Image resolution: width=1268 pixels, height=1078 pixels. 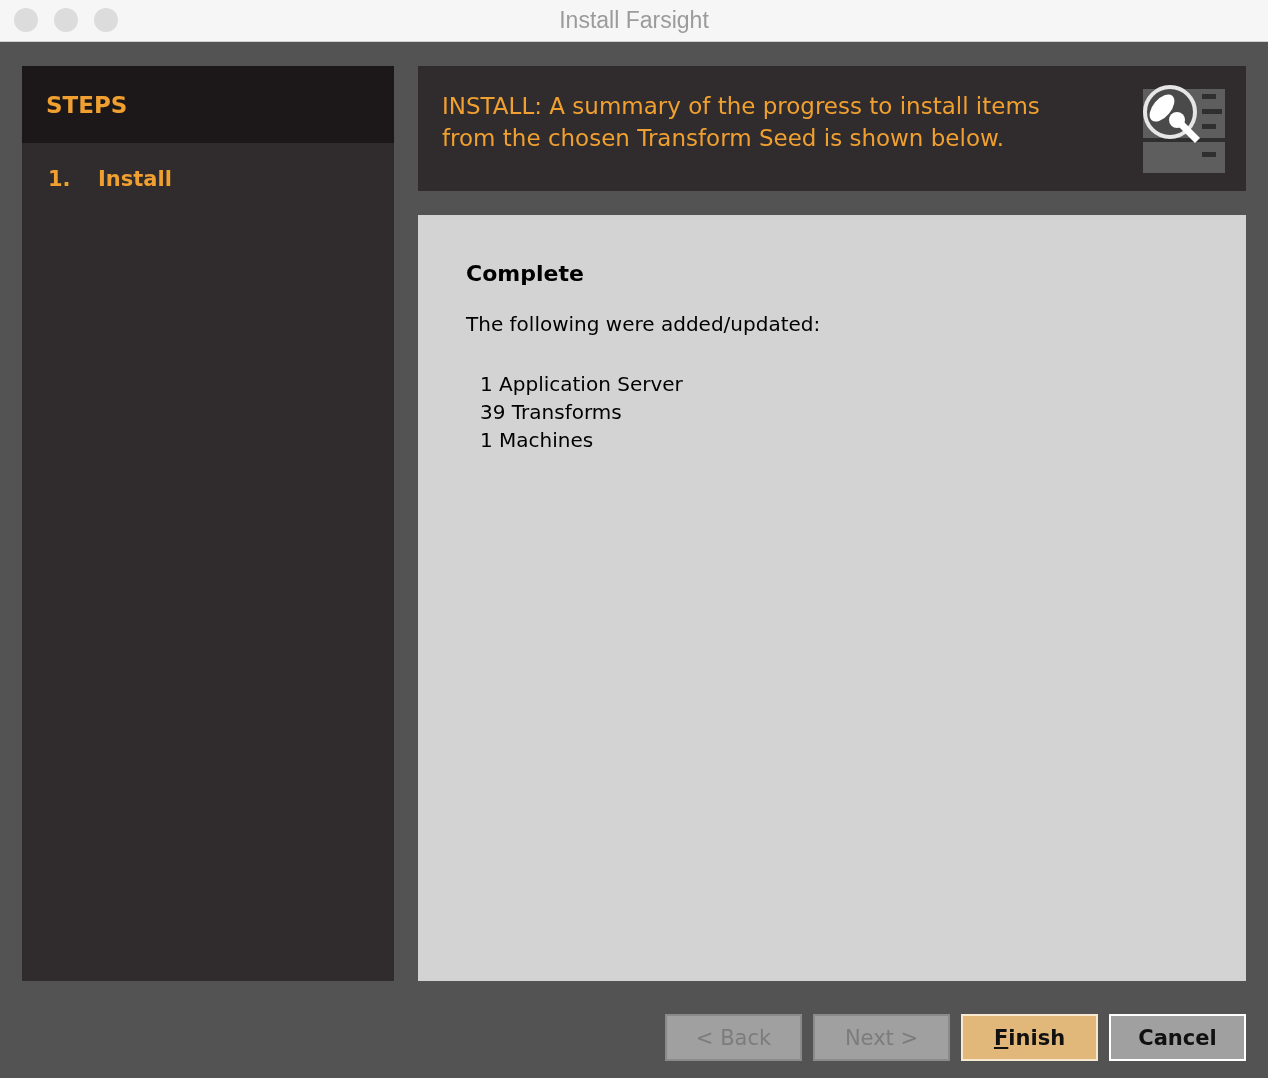 What do you see at coordinates (551, 412) in the screenshot?
I see `summary-item: 39 Transforms` at bounding box center [551, 412].